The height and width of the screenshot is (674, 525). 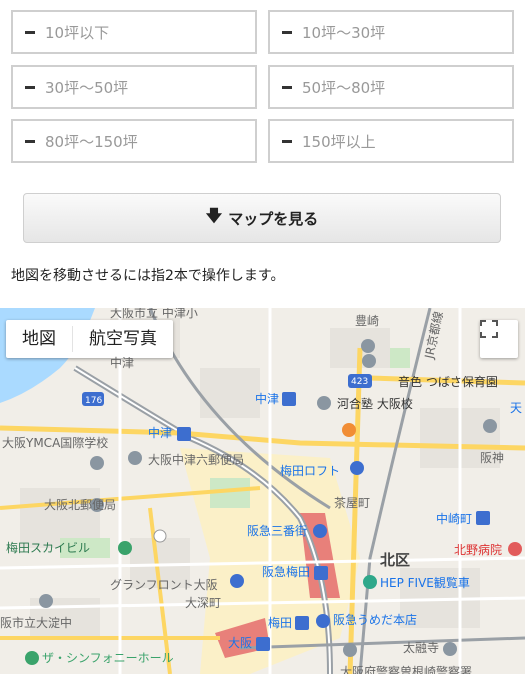 What do you see at coordinates (339, 141) in the screenshot?
I see `filter-label: 150坪以上` at bounding box center [339, 141].